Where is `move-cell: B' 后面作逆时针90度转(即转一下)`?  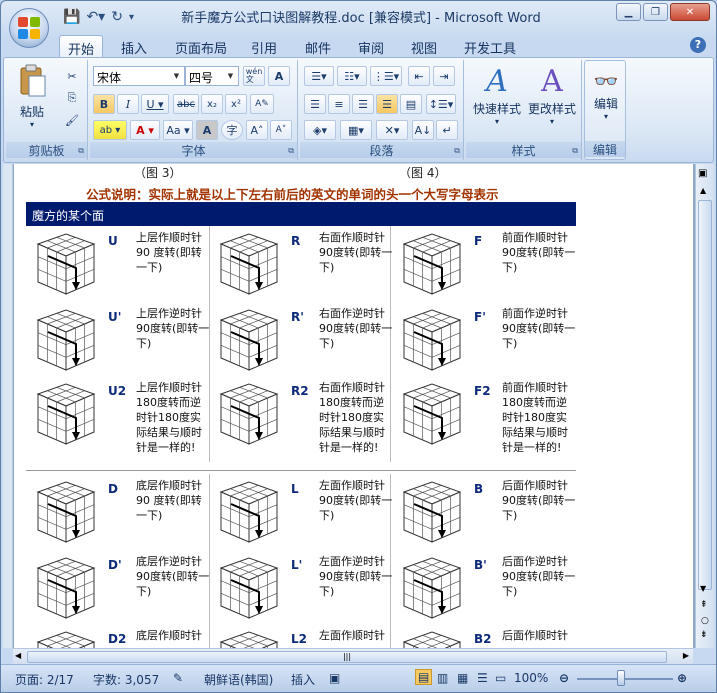 move-cell: B' 后面作逆时针90度转(即转一下) is located at coordinates (483, 587).